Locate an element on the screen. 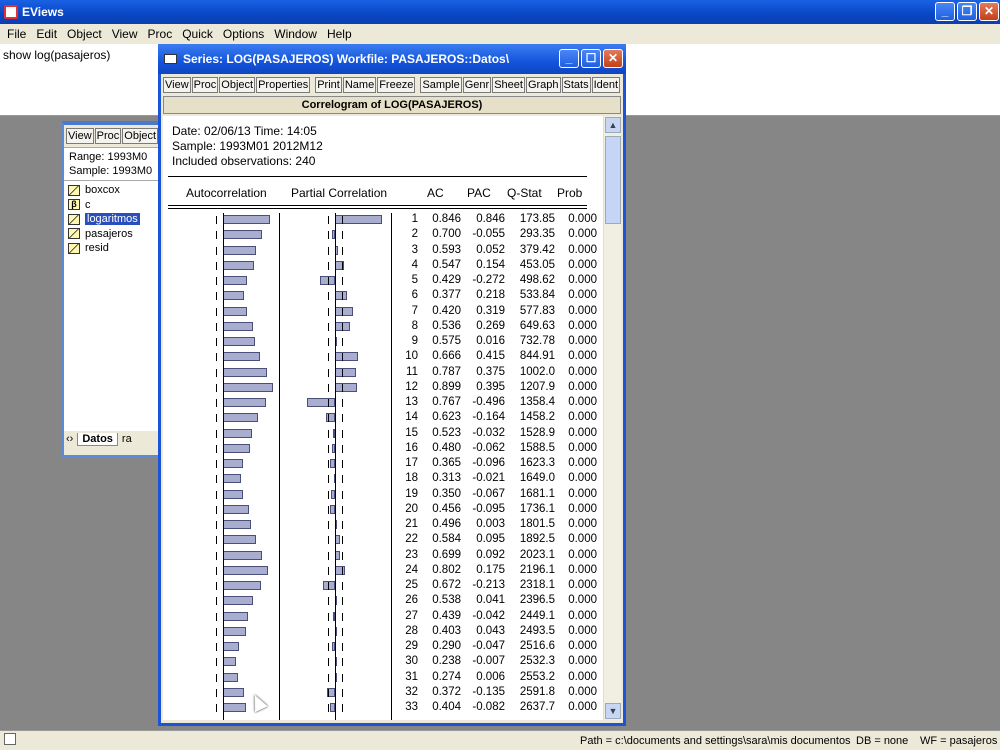 The height and width of the screenshot is (750, 1000). menu-help: Help is located at coordinates (339, 34).